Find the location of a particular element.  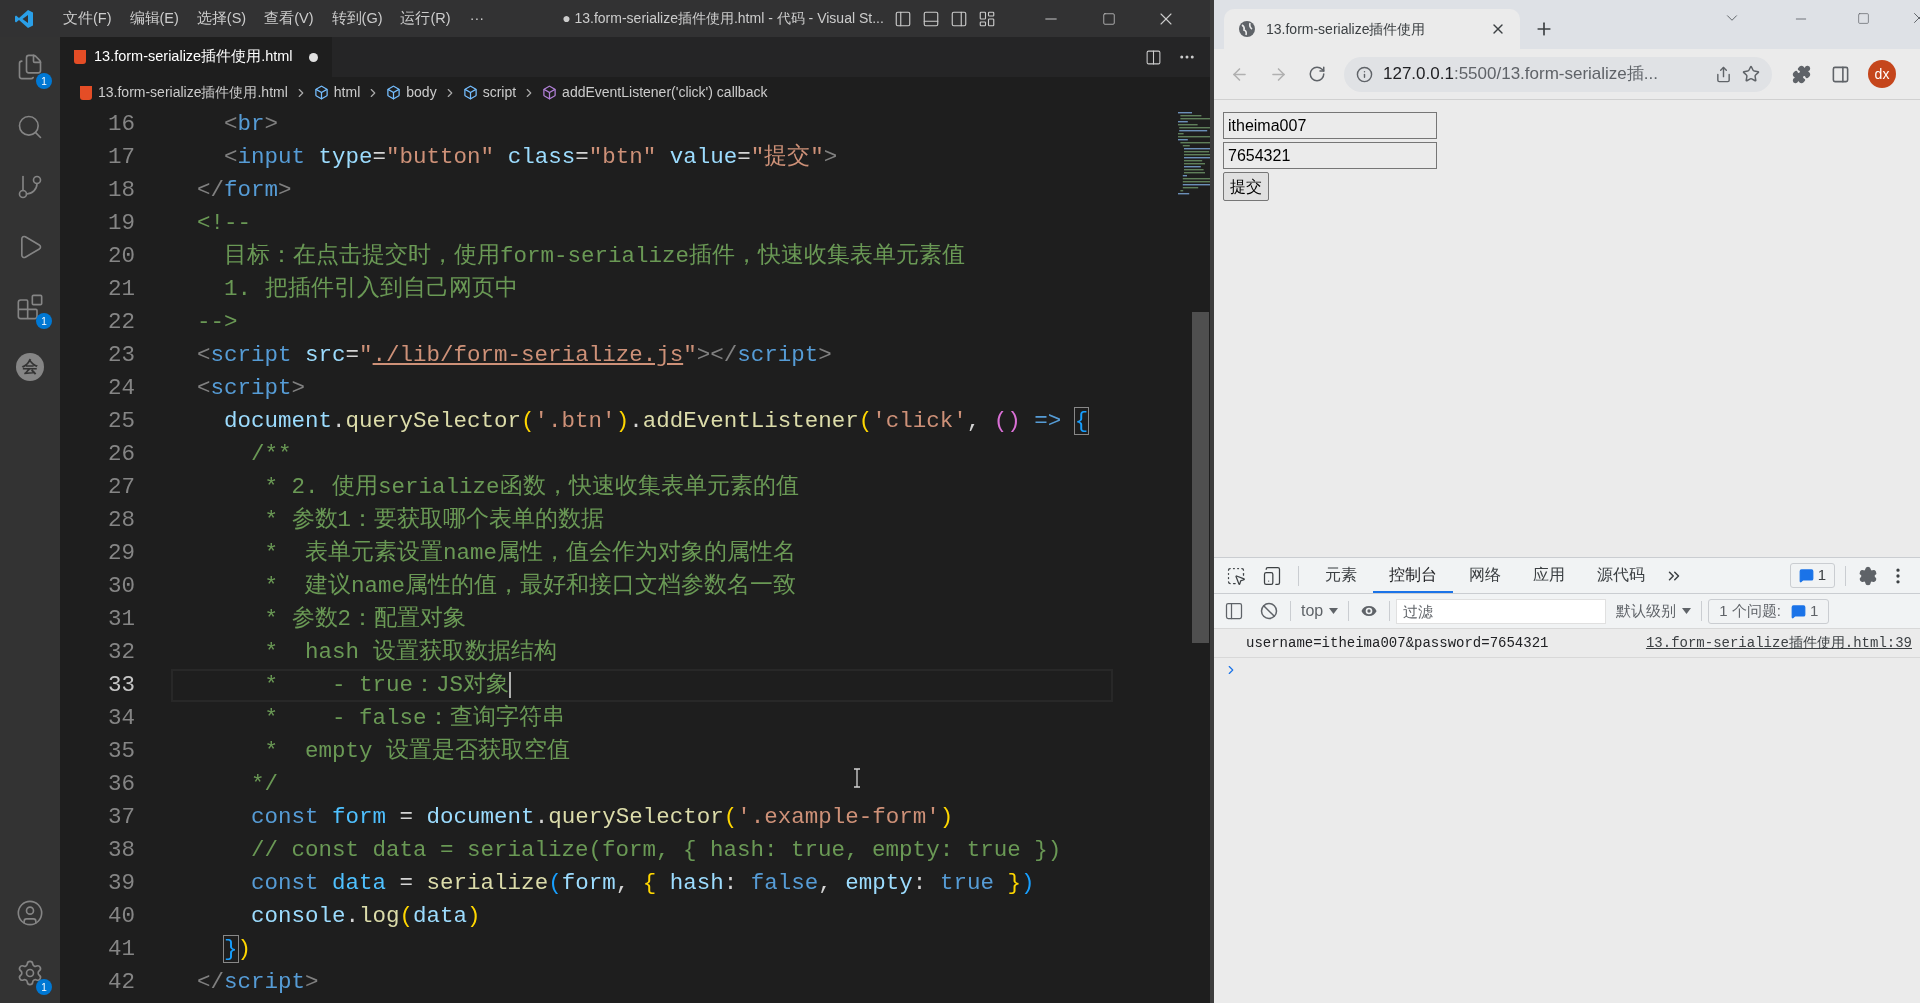

menu-item: 转到(G) is located at coordinates (357, 18).